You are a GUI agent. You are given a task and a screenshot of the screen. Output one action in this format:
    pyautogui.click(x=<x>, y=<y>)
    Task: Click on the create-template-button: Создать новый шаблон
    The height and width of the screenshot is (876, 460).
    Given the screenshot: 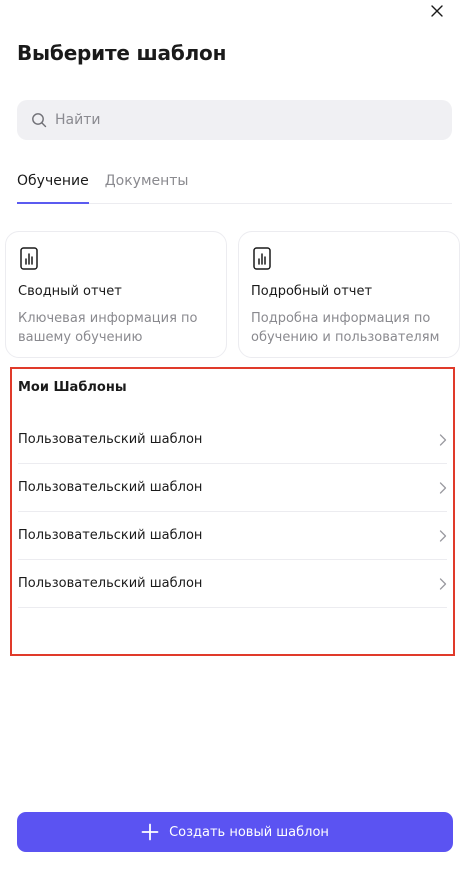 What is the action you would take?
    pyautogui.click(x=235, y=832)
    